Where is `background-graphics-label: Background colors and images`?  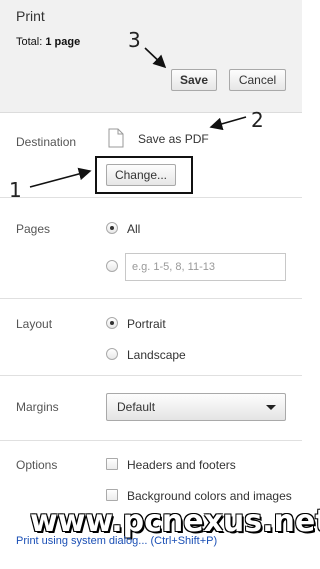
background-graphics-label: Background colors and images is located at coordinates (209, 496).